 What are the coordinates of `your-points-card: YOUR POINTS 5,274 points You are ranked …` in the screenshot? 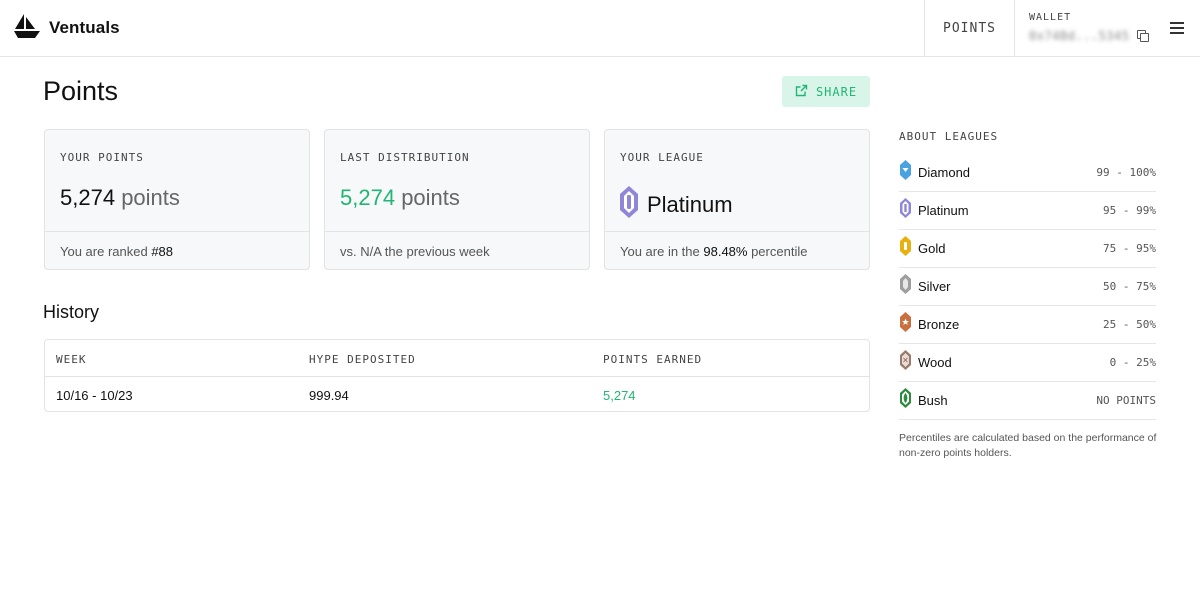 It's located at (177, 199).